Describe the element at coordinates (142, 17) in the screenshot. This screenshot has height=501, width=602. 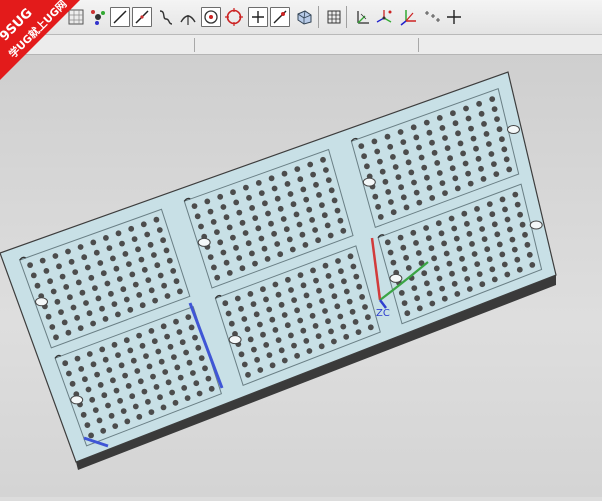
I see `spline-icon` at that location.